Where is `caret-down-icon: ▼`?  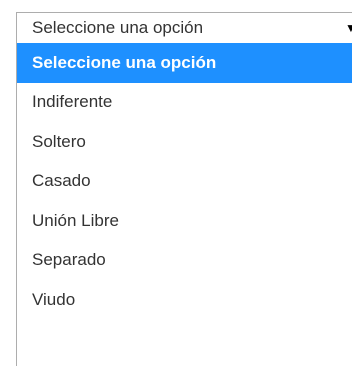 caret-down-icon: ▼ is located at coordinates (348, 28).